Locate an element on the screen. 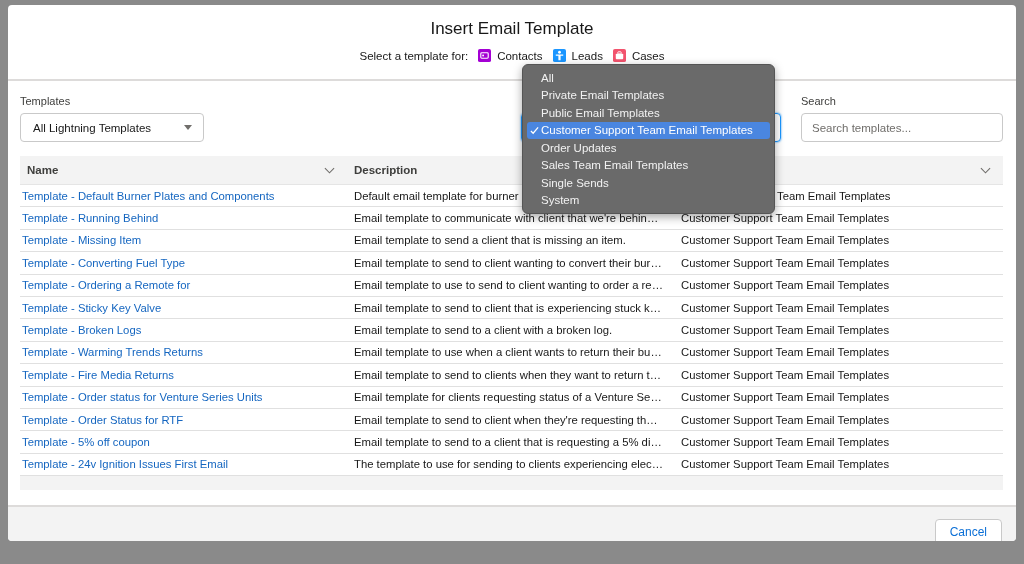 The height and width of the screenshot is (564, 1024). modal-title: Insert Email Template is located at coordinates (512, 29).